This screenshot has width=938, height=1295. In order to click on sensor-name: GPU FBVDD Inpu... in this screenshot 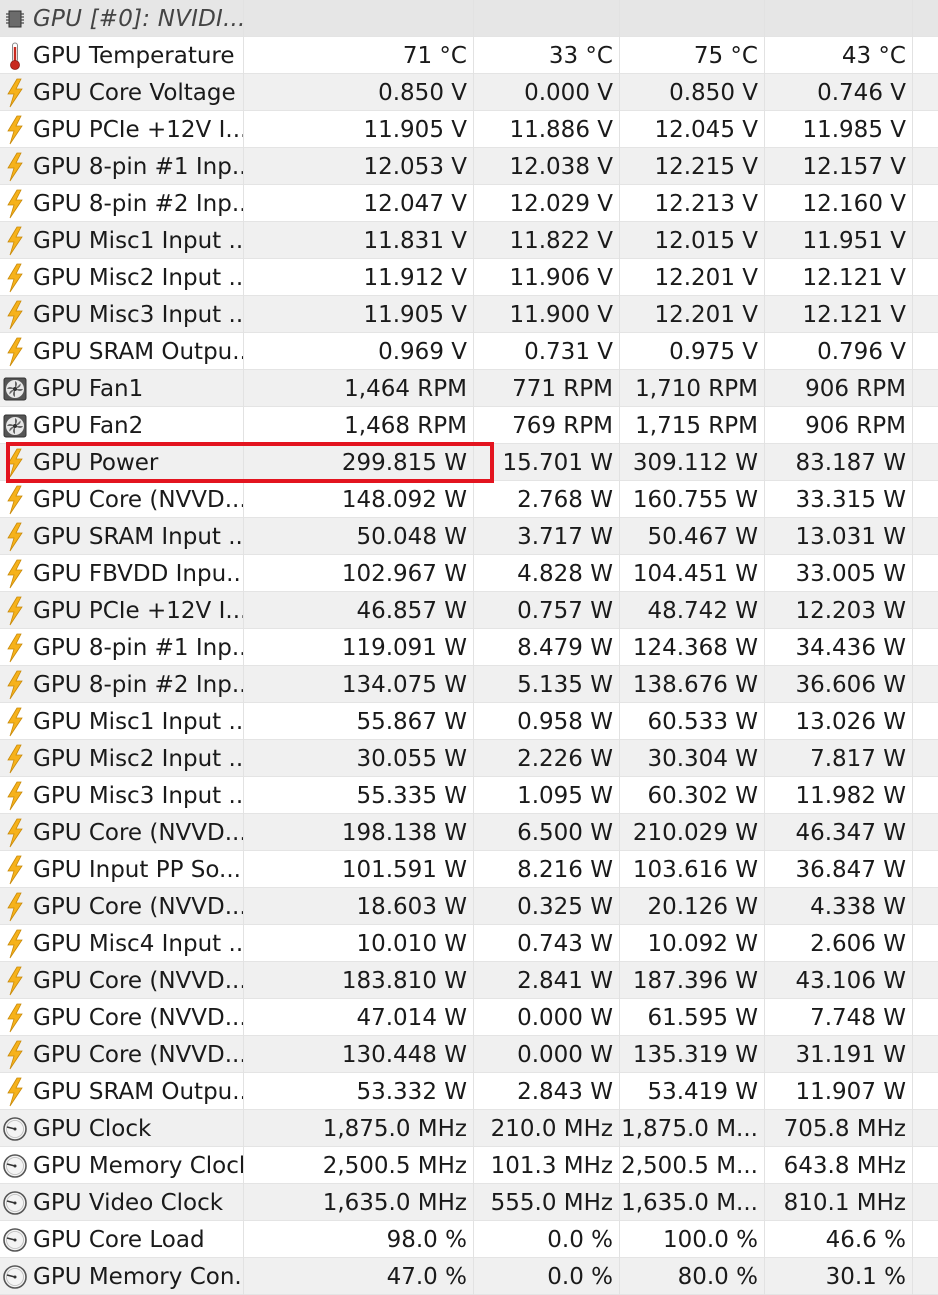, I will do `click(137, 573)`.